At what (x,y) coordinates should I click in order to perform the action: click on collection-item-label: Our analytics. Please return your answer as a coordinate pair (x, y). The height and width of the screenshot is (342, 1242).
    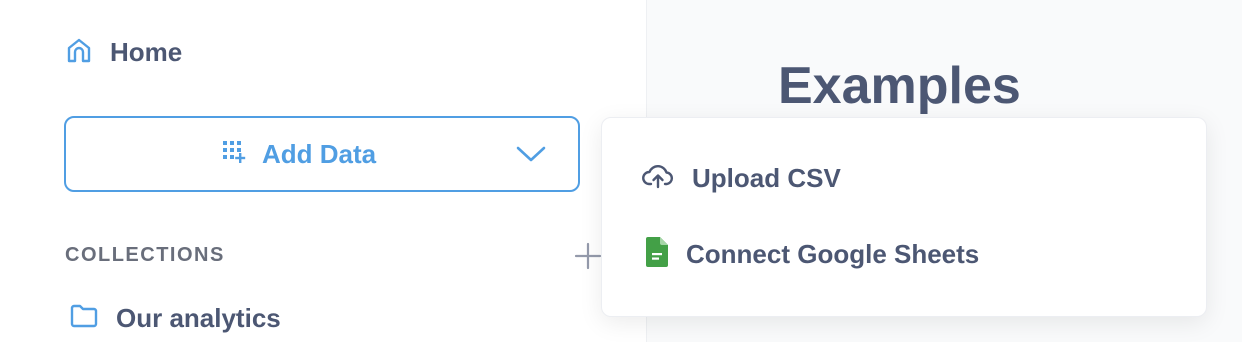
    Looking at the image, I should click on (198, 317).